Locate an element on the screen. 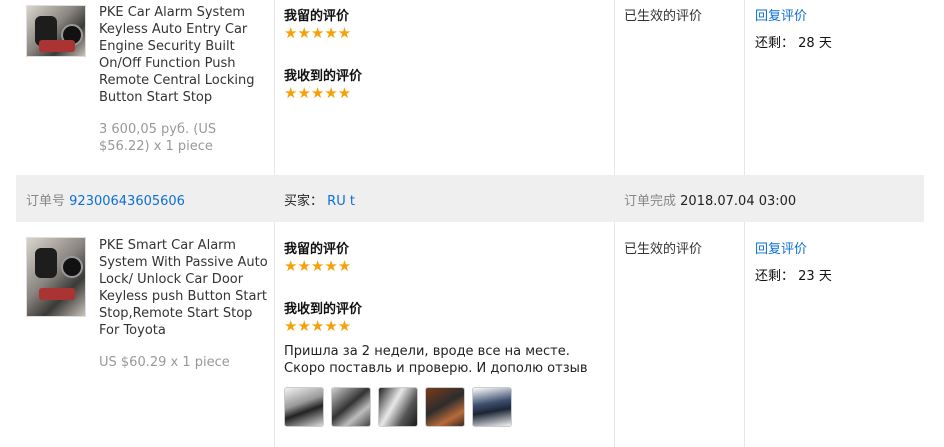 This screenshot has height=447, width=944. remaining-days: 还剩： 23 天 is located at coordinates (793, 274).